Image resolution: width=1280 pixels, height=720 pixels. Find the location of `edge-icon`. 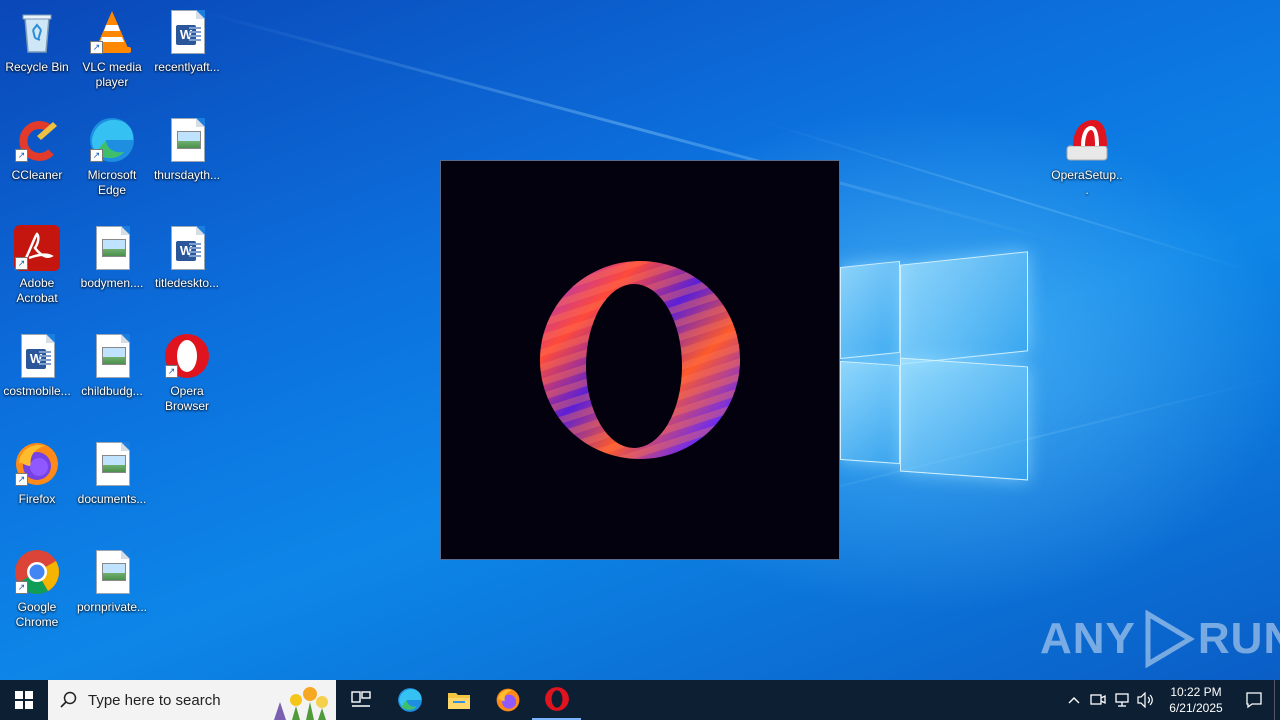

edge-icon is located at coordinates (409, 700).